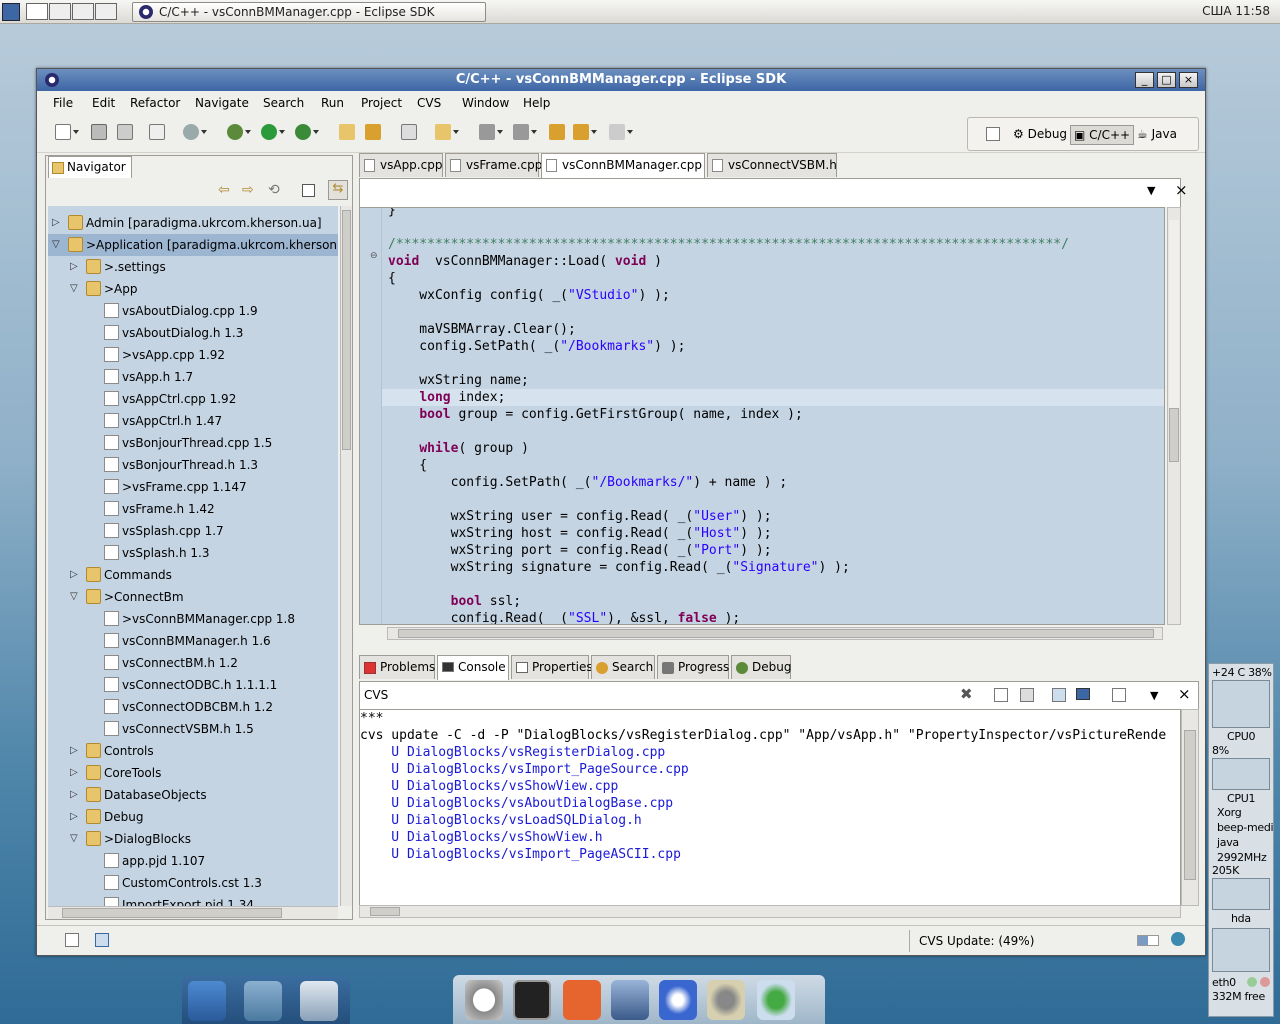 This screenshot has width=1280, height=1024. Describe the element at coordinates (193, 421) in the screenshot. I see `tree-item: vsAppCtrl.h 1.47` at that location.